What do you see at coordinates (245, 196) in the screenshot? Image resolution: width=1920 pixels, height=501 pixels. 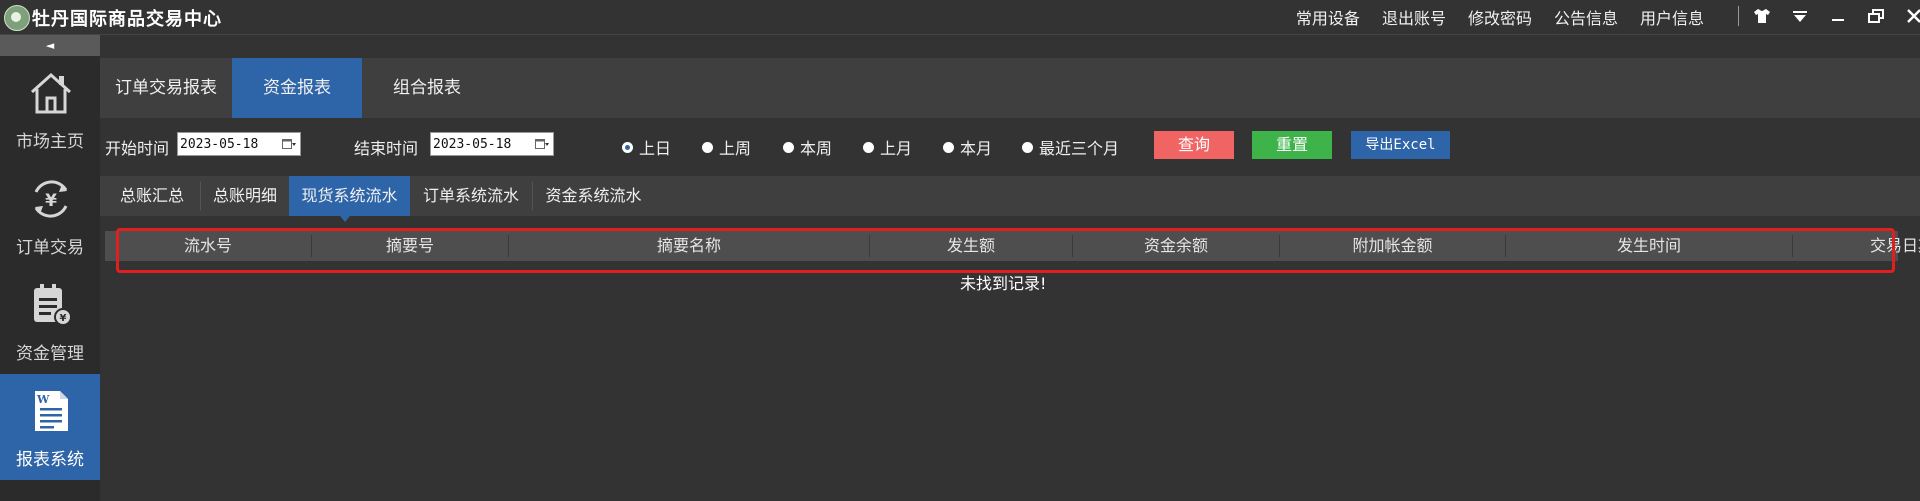 I see `tab-ledger-detail: 总账明细` at bounding box center [245, 196].